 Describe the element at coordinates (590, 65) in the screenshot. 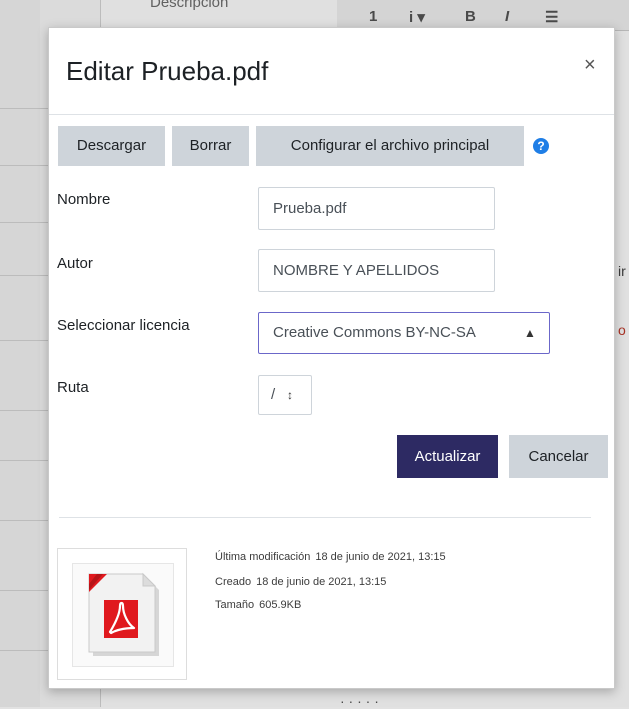

I see `close-icon: ×` at that location.